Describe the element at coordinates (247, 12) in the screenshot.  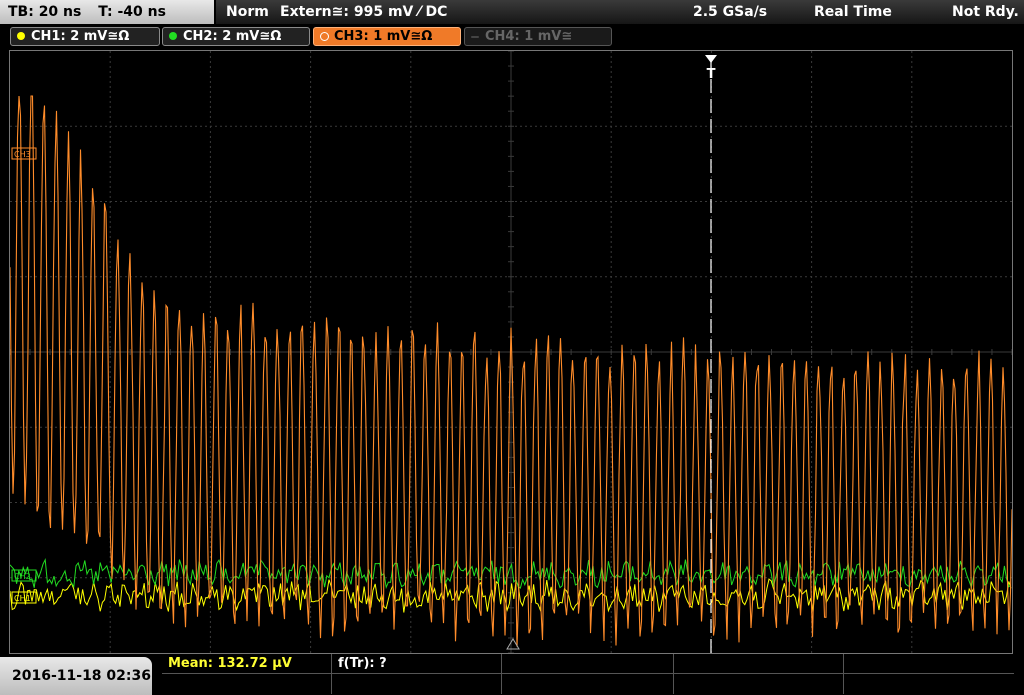
I see `trigger-mode: Norm` at that location.